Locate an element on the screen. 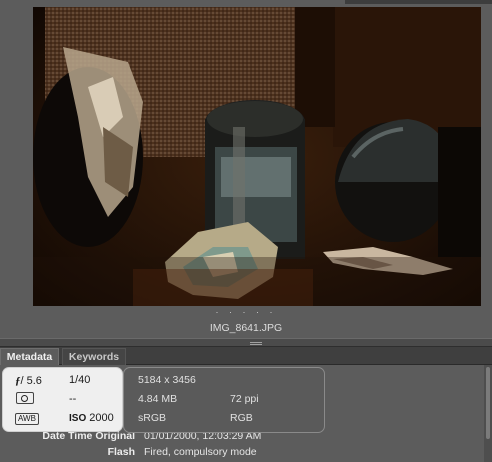 The image size is (492, 462). aperture-value: ƒ/ 5.6 is located at coordinates (28, 381).